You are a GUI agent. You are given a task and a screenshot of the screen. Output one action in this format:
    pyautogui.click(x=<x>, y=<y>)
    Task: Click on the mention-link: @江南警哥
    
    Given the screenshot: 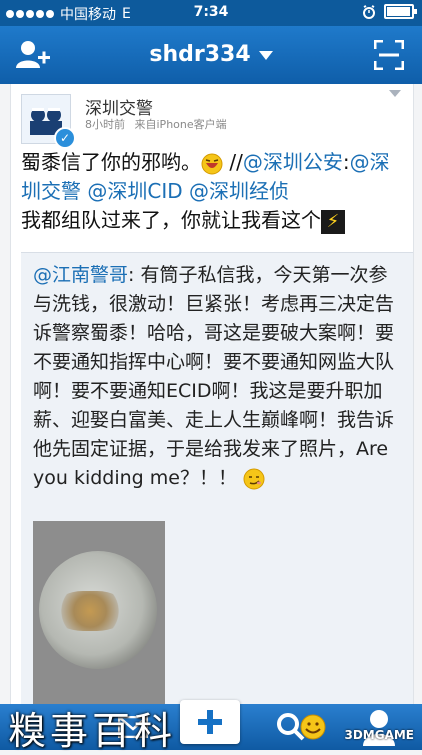 What is the action you would take?
    pyautogui.click(x=80, y=275)
    